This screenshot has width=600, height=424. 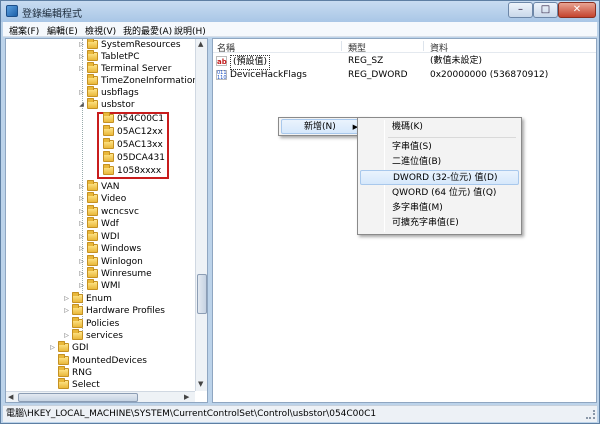 What do you see at coordinates (70, 372) in the screenshot?
I see `tree-item: RNG` at bounding box center [70, 372].